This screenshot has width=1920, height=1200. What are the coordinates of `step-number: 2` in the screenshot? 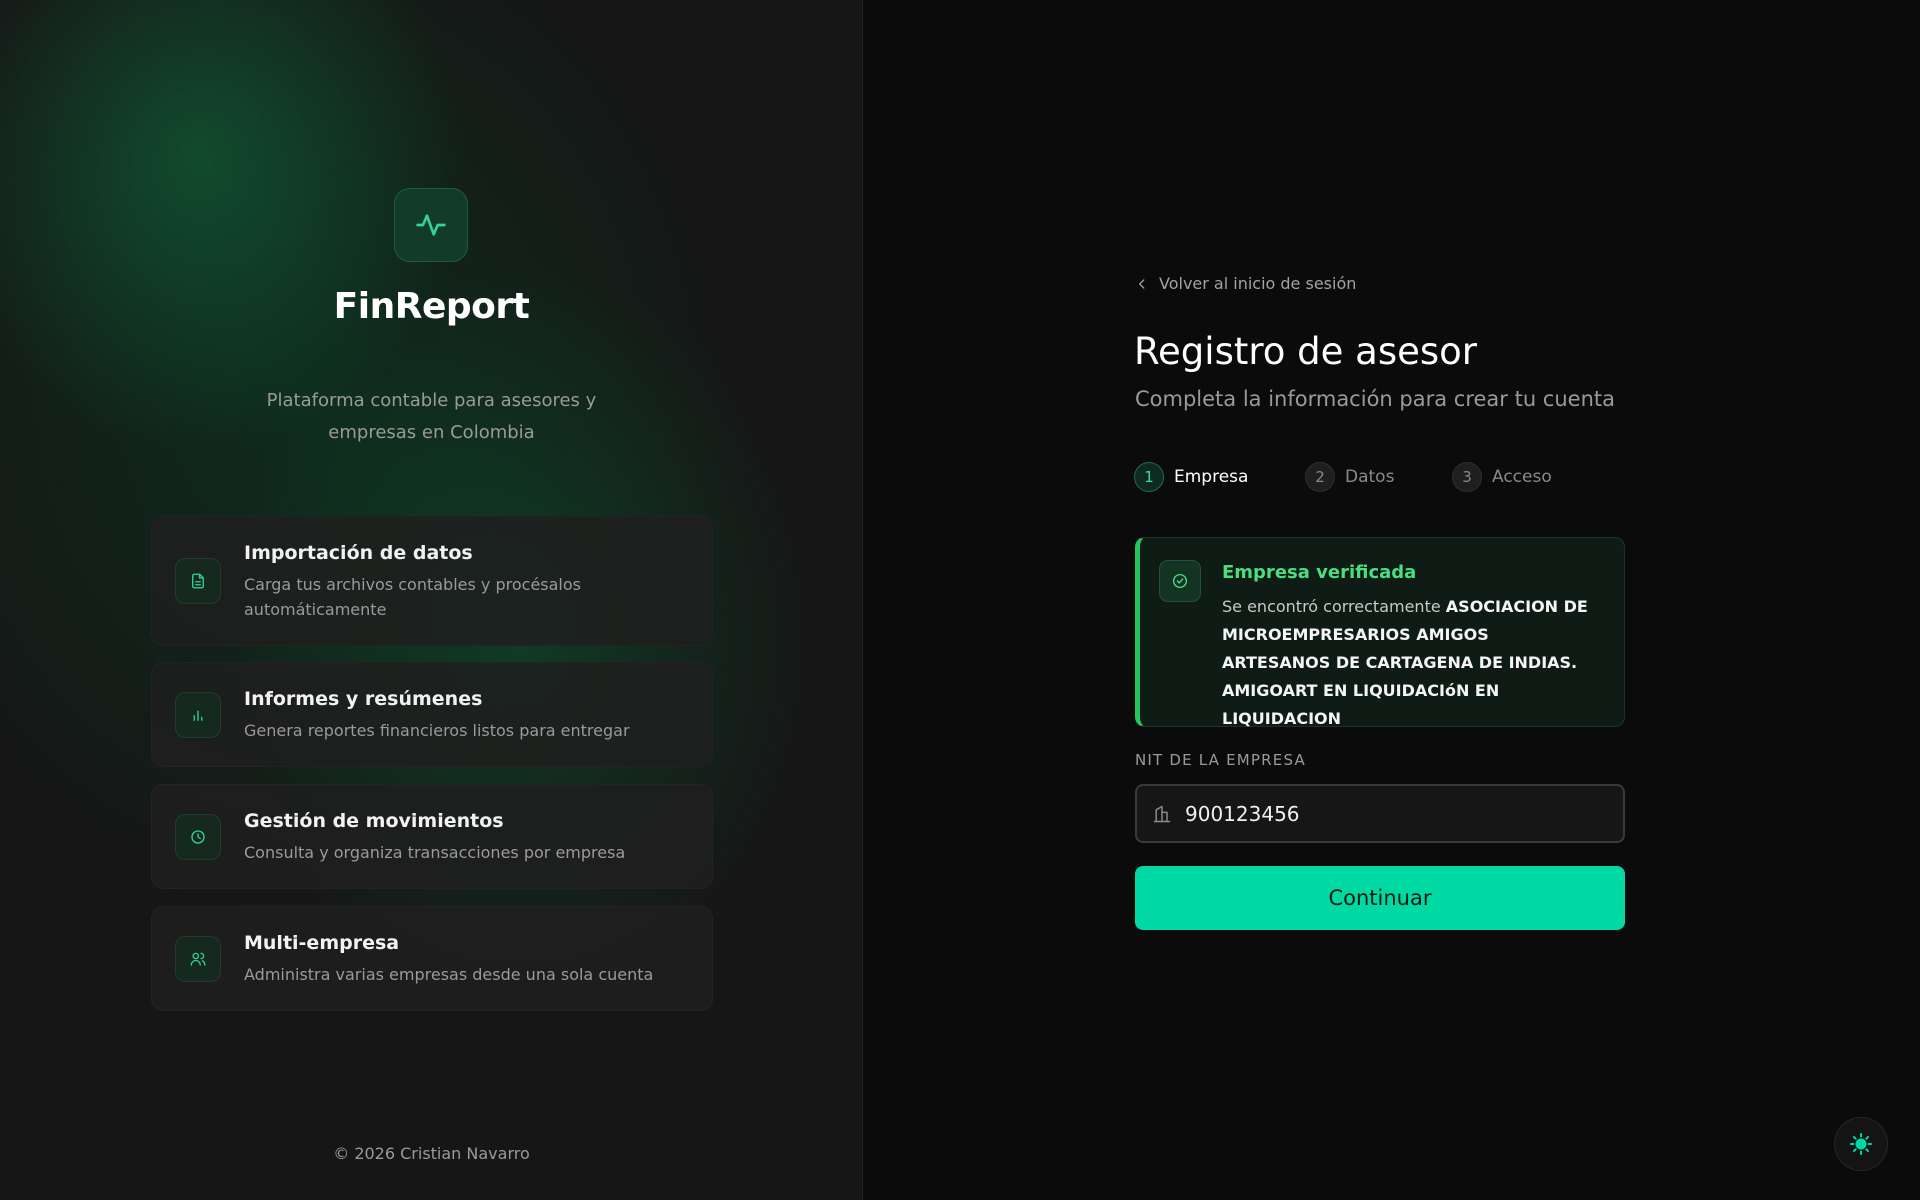 It's located at (1320, 477).